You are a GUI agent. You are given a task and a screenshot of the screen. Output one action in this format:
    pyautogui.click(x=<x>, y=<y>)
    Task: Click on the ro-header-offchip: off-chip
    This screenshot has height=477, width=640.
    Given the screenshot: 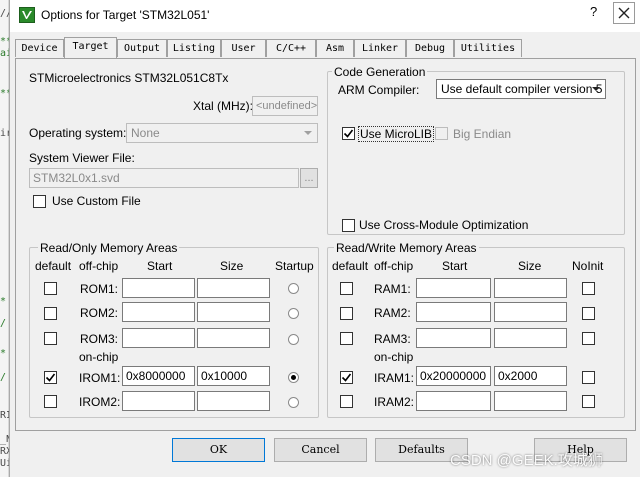 What is the action you would take?
    pyautogui.click(x=99, y=266)
    